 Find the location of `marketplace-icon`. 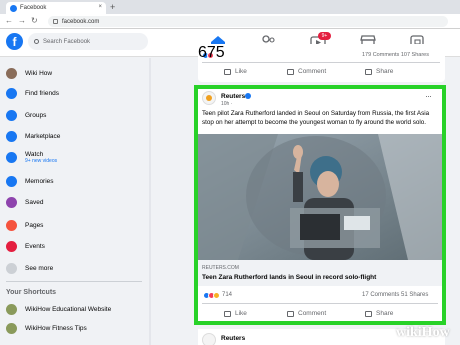

marketplace-icon is located at coordinates (11, 136).